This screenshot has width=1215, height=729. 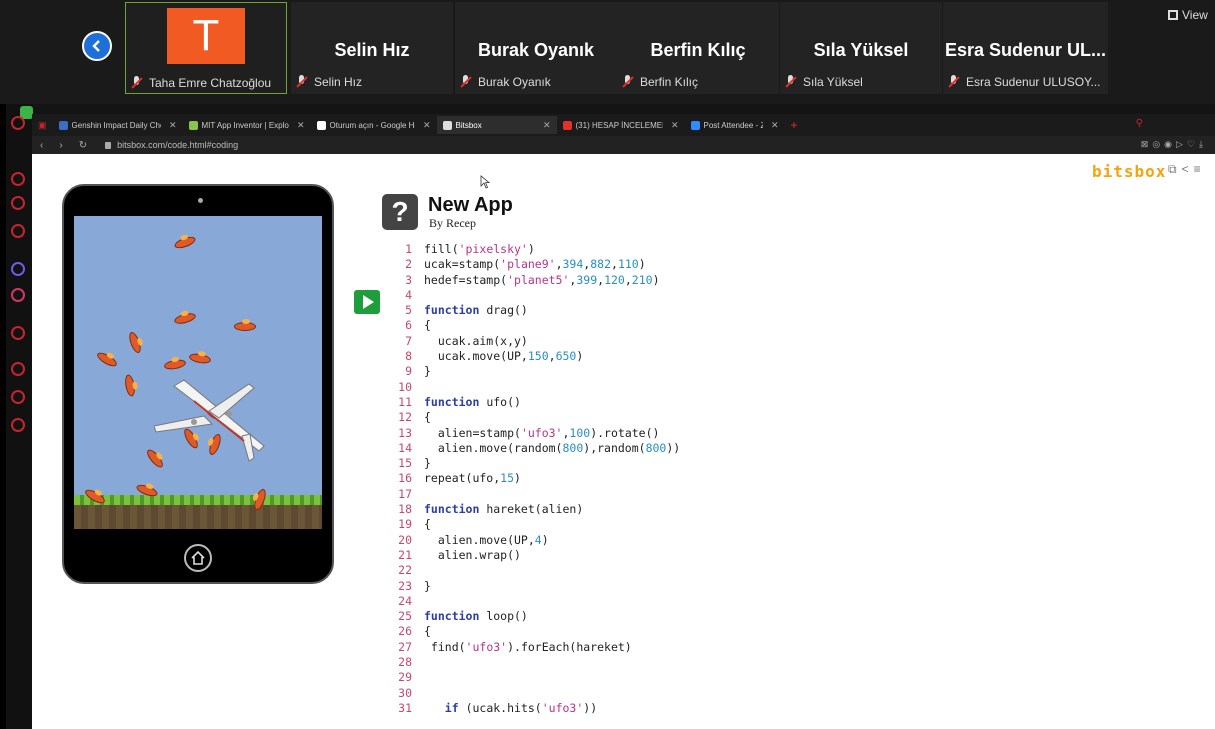 What do you see at coordinates (468, 125) in the screenshot?
I see `tab-label: Bitsbox` at bounding box center [468, 125].